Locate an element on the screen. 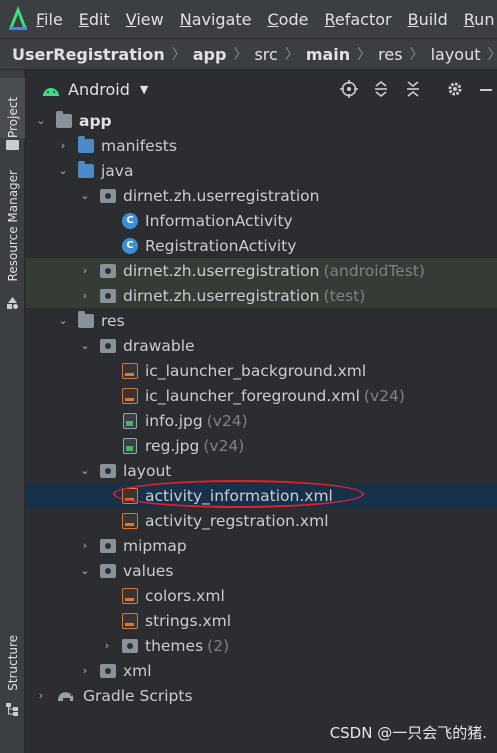  tree-item-package-test: › dirnet.zh.userregistration (test) is located at coordinates (261, 295).